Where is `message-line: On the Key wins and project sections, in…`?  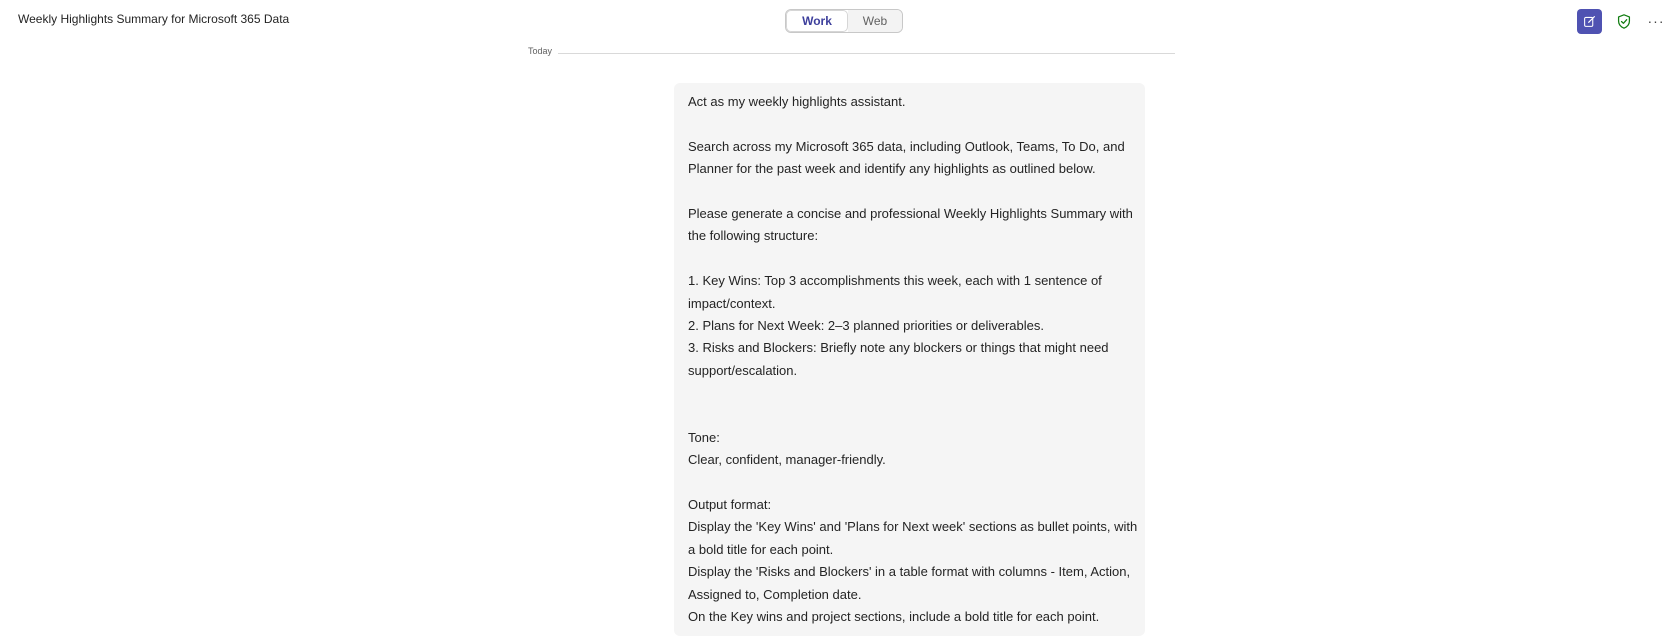 message-line: On the Key wins and project sections, in… is located at coordinates (894, 616).